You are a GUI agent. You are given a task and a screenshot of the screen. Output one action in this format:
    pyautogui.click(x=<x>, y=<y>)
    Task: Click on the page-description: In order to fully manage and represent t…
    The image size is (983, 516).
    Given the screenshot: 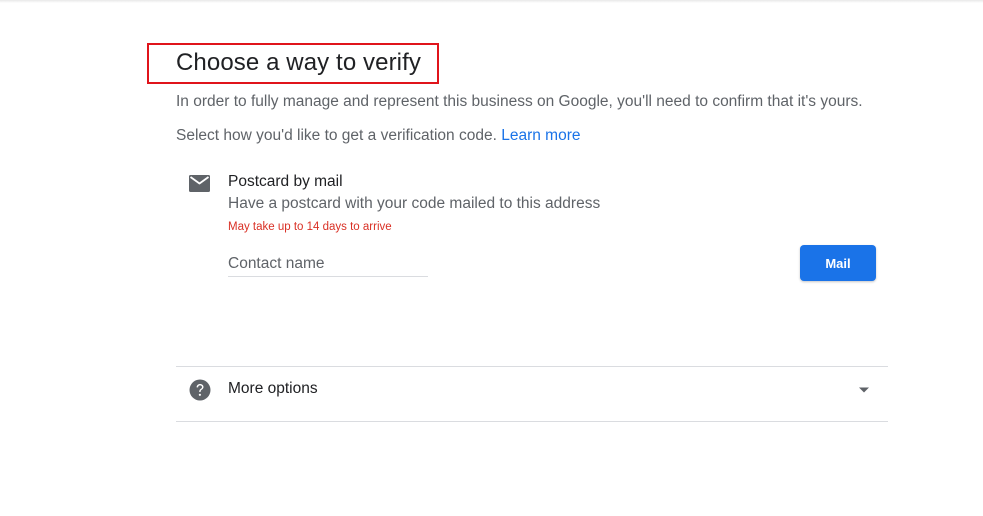 What is the action you would take?
    pyautogui.click(x=519, y=101)
    